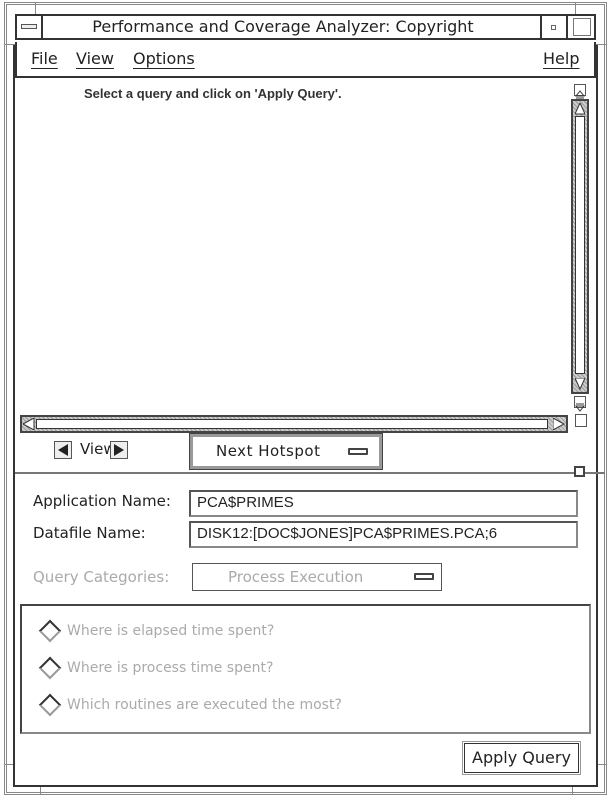 The width and height of the screenshot is (611, 797). Describe the element at coordinates (383, 534) in the screenshot. I see `datafile-name-field: DISK12:[DOC$JONES]PCA$PRIMES.PCA;6` at that location.